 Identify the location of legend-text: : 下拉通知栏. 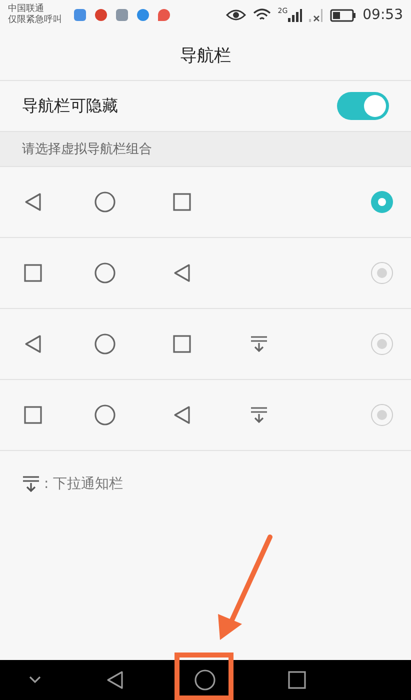
(84, 484).